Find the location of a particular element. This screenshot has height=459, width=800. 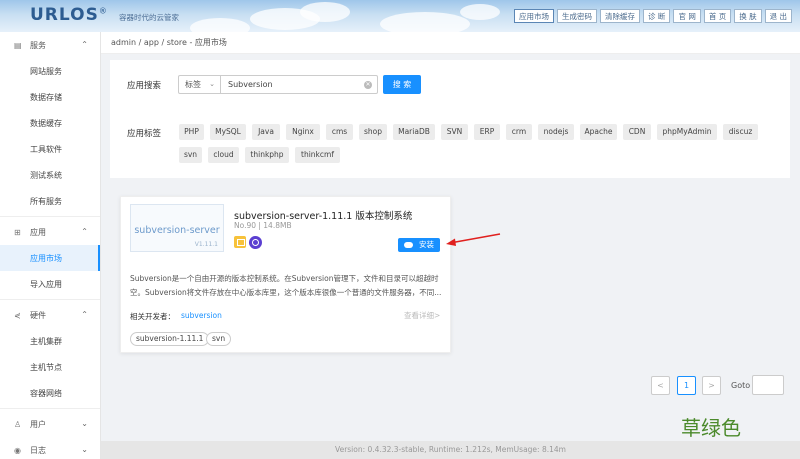

sidebar-item-data-cache: 数据缓存 is located at coordinates (50, 123).